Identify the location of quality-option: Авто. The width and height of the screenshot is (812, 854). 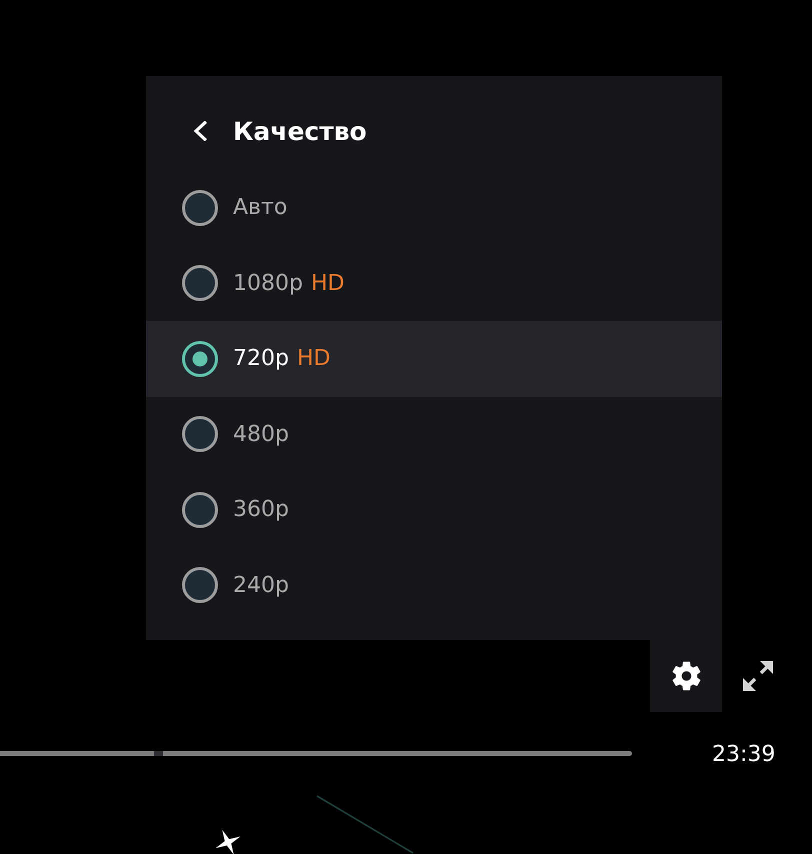
(434, 208).